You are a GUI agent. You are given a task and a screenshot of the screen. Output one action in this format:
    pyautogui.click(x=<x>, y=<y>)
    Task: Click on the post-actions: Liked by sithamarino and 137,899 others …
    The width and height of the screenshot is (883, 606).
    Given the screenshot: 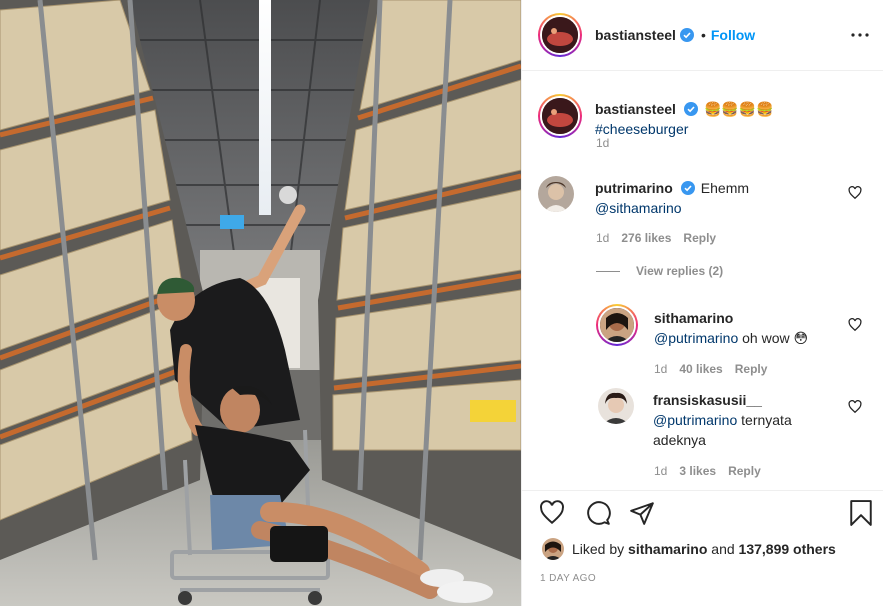 What is the action you would take?
    pyautogui.click(x=702, y=548)
    